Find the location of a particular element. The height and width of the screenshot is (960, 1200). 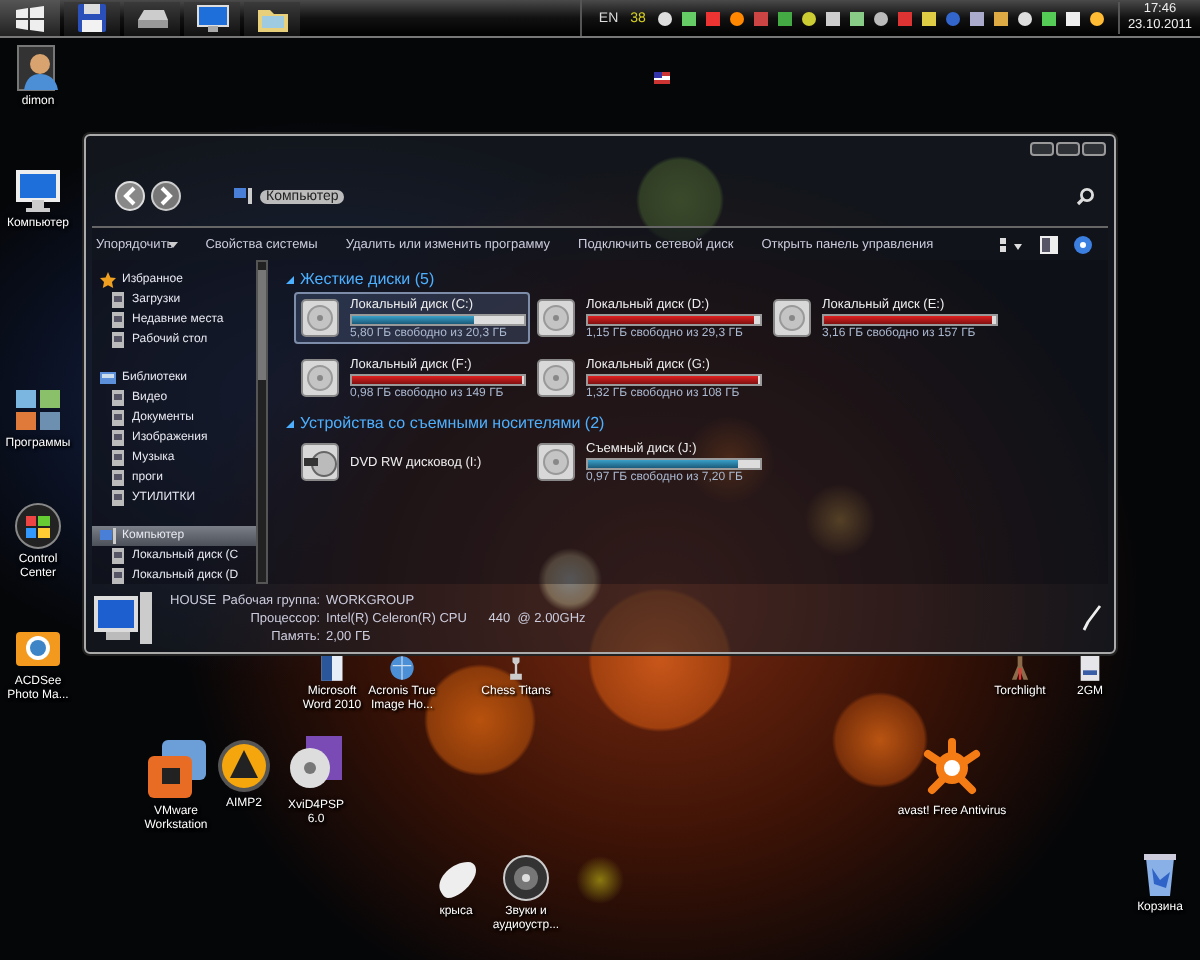

pin-icon is located at coordinates (1092, 618).